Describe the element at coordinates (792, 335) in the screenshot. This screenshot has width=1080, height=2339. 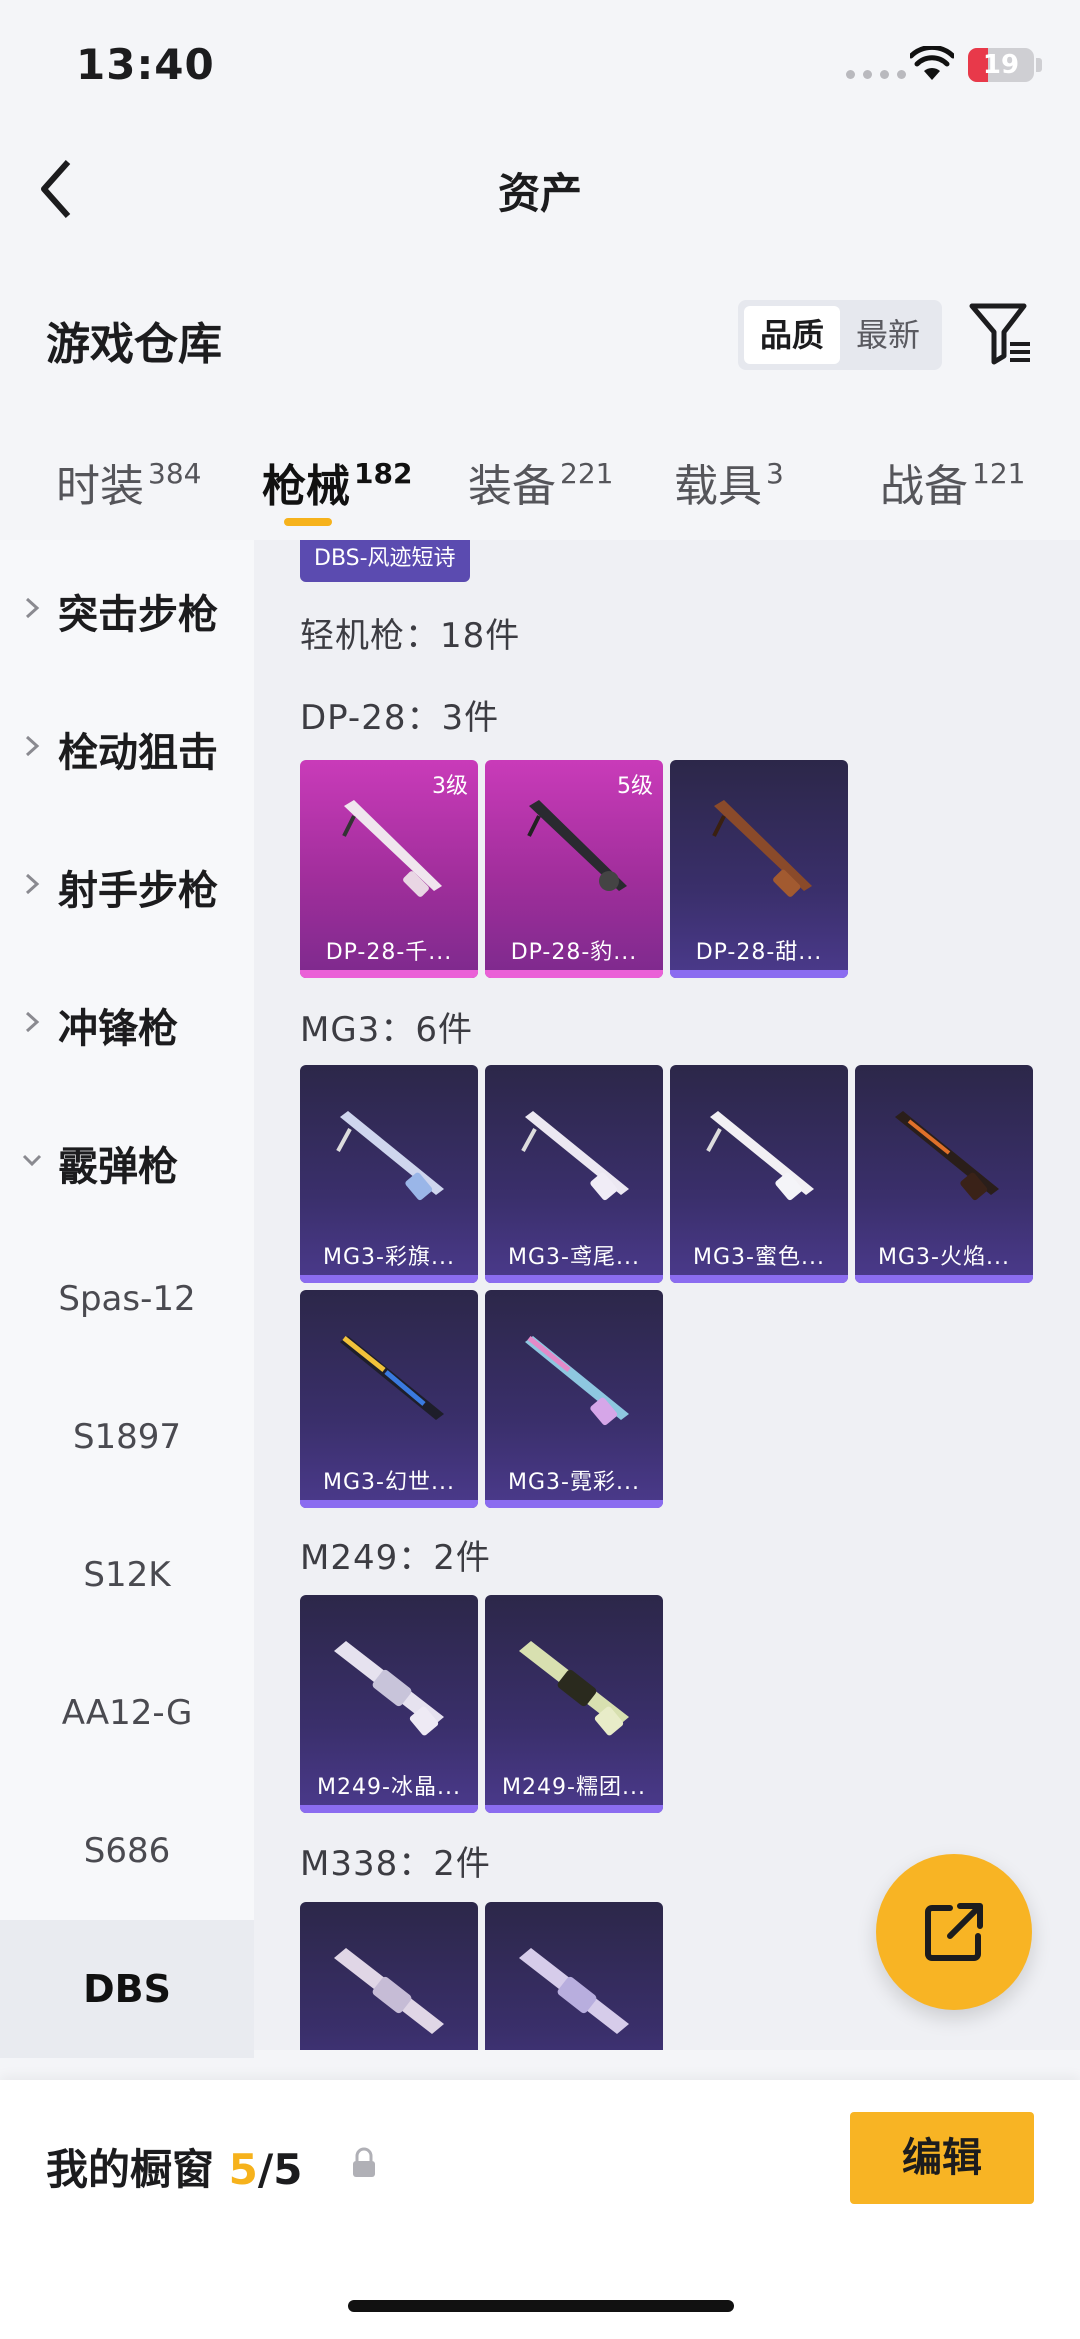
I see `sort-quality-option: 品质` at that location.